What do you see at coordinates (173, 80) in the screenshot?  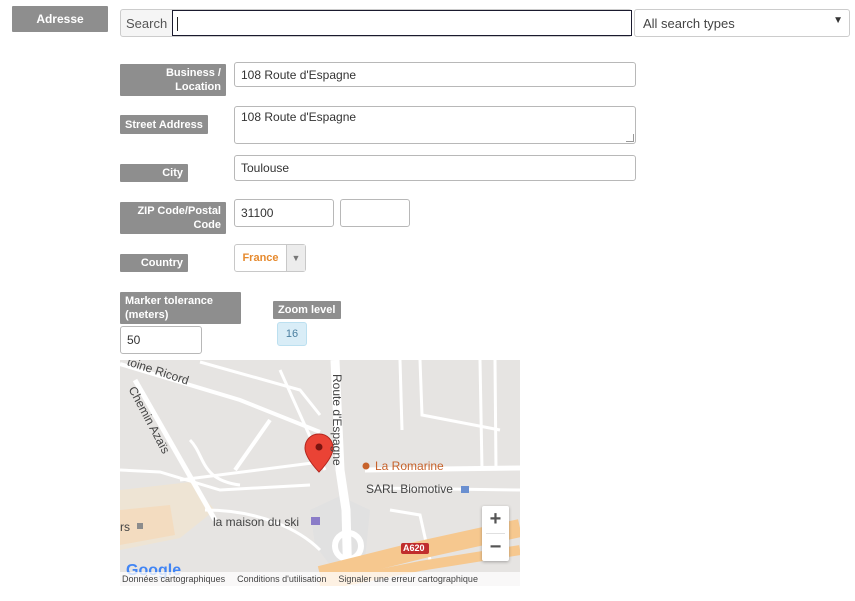 I see `business-label: Business / Location` at bounding box center [173, 80].